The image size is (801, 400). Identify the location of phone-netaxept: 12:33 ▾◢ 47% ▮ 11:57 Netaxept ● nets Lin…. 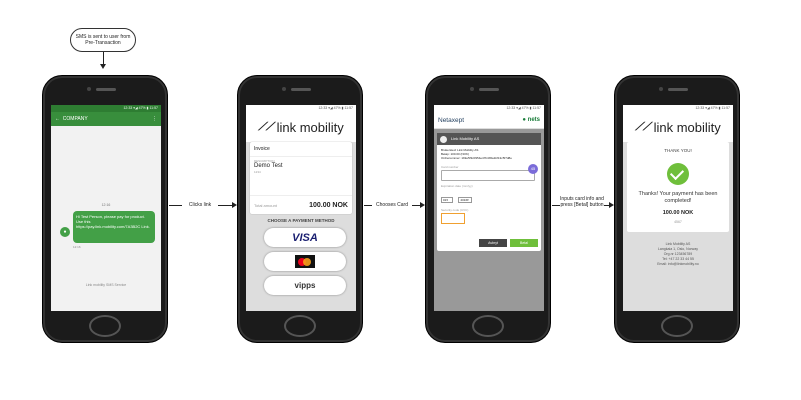
(488, 209).